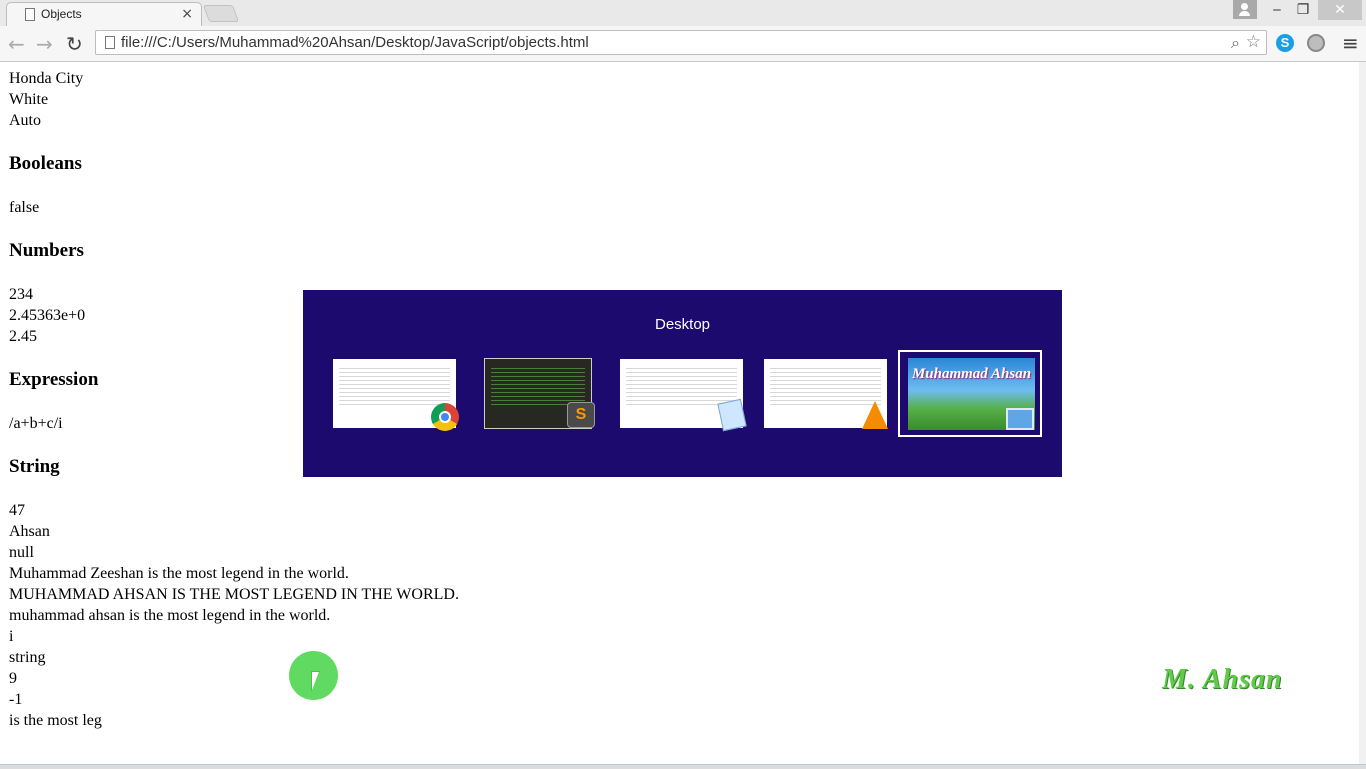  I want to click on menu-icon: ≡, so click(1350, 43).